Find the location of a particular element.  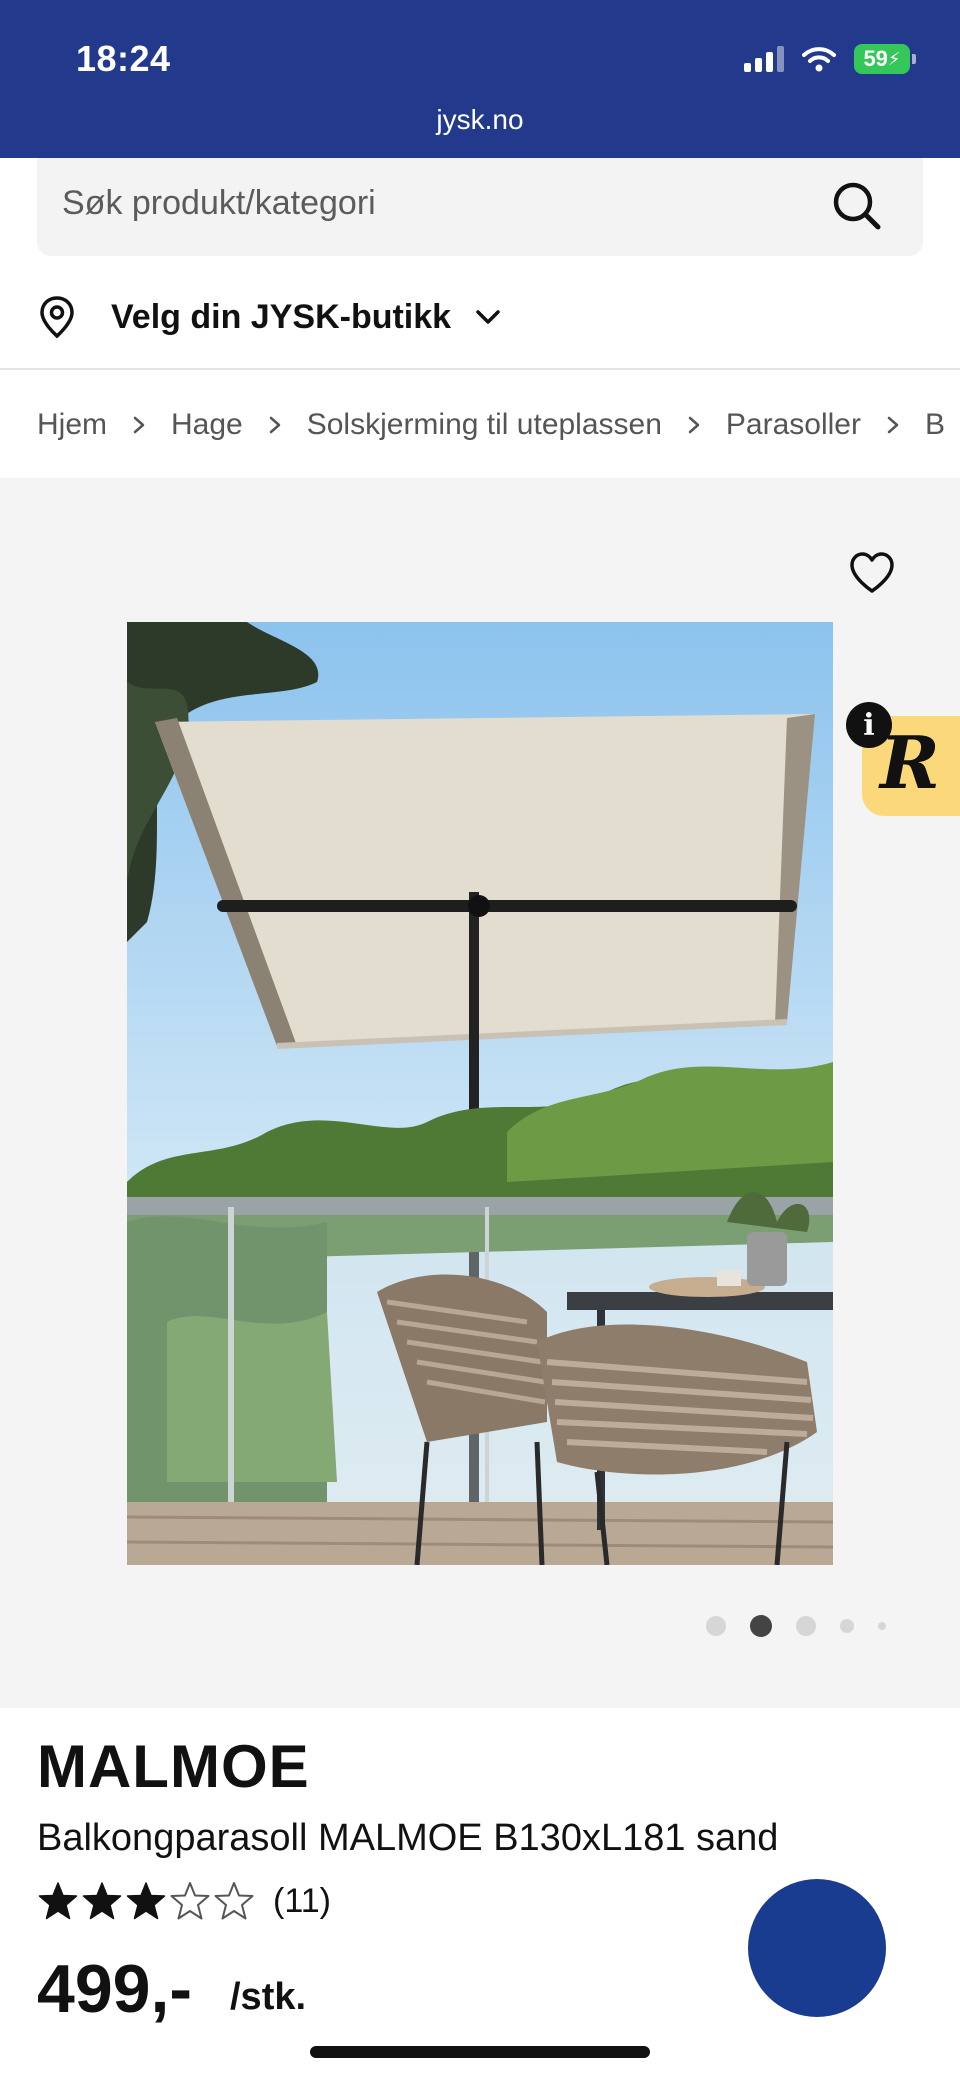

search-bar: Søk produkt/kategori is located at coordinates (480, 207).